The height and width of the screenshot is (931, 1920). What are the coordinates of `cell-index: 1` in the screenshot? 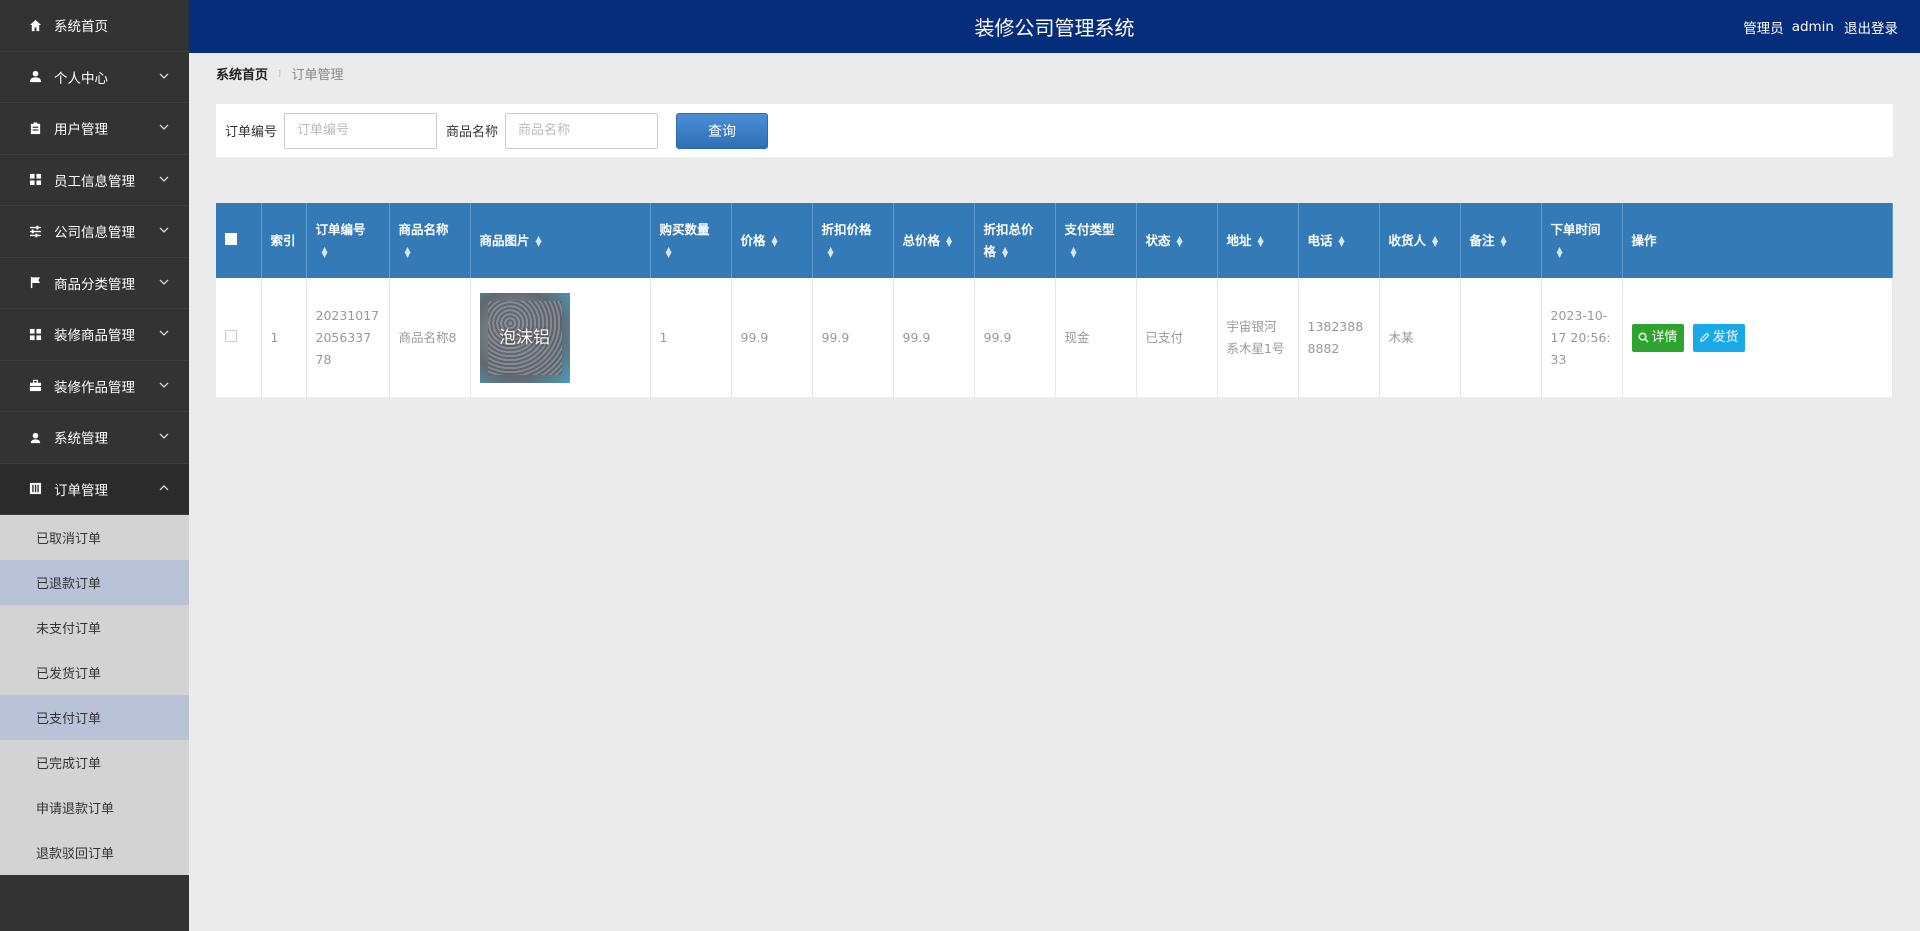 It's located at (284, 337).